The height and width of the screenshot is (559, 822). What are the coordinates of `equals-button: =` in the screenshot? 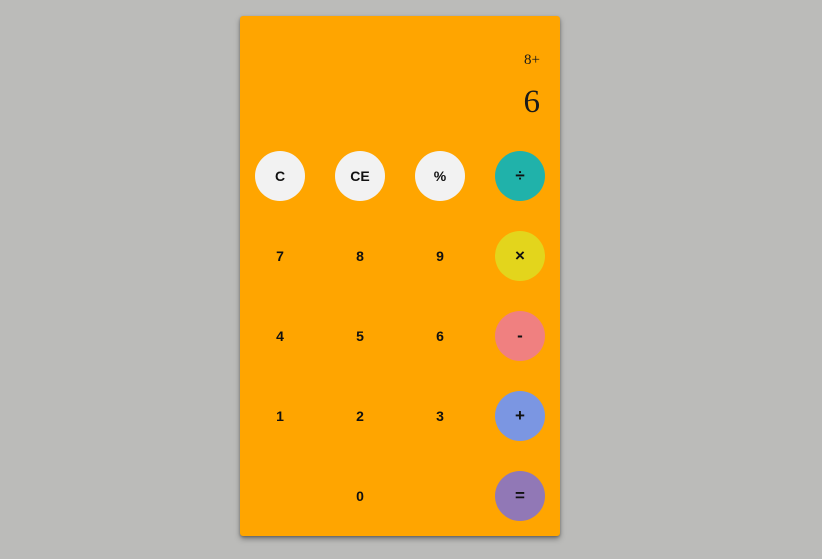 It's located at (520, 496).